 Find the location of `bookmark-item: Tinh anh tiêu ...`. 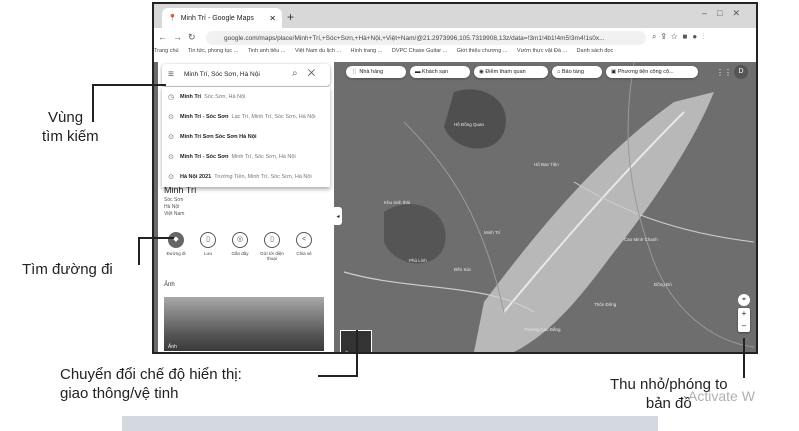

bookmark-item: Tinh anh tiêu ... is located at coordinates (267, 51).